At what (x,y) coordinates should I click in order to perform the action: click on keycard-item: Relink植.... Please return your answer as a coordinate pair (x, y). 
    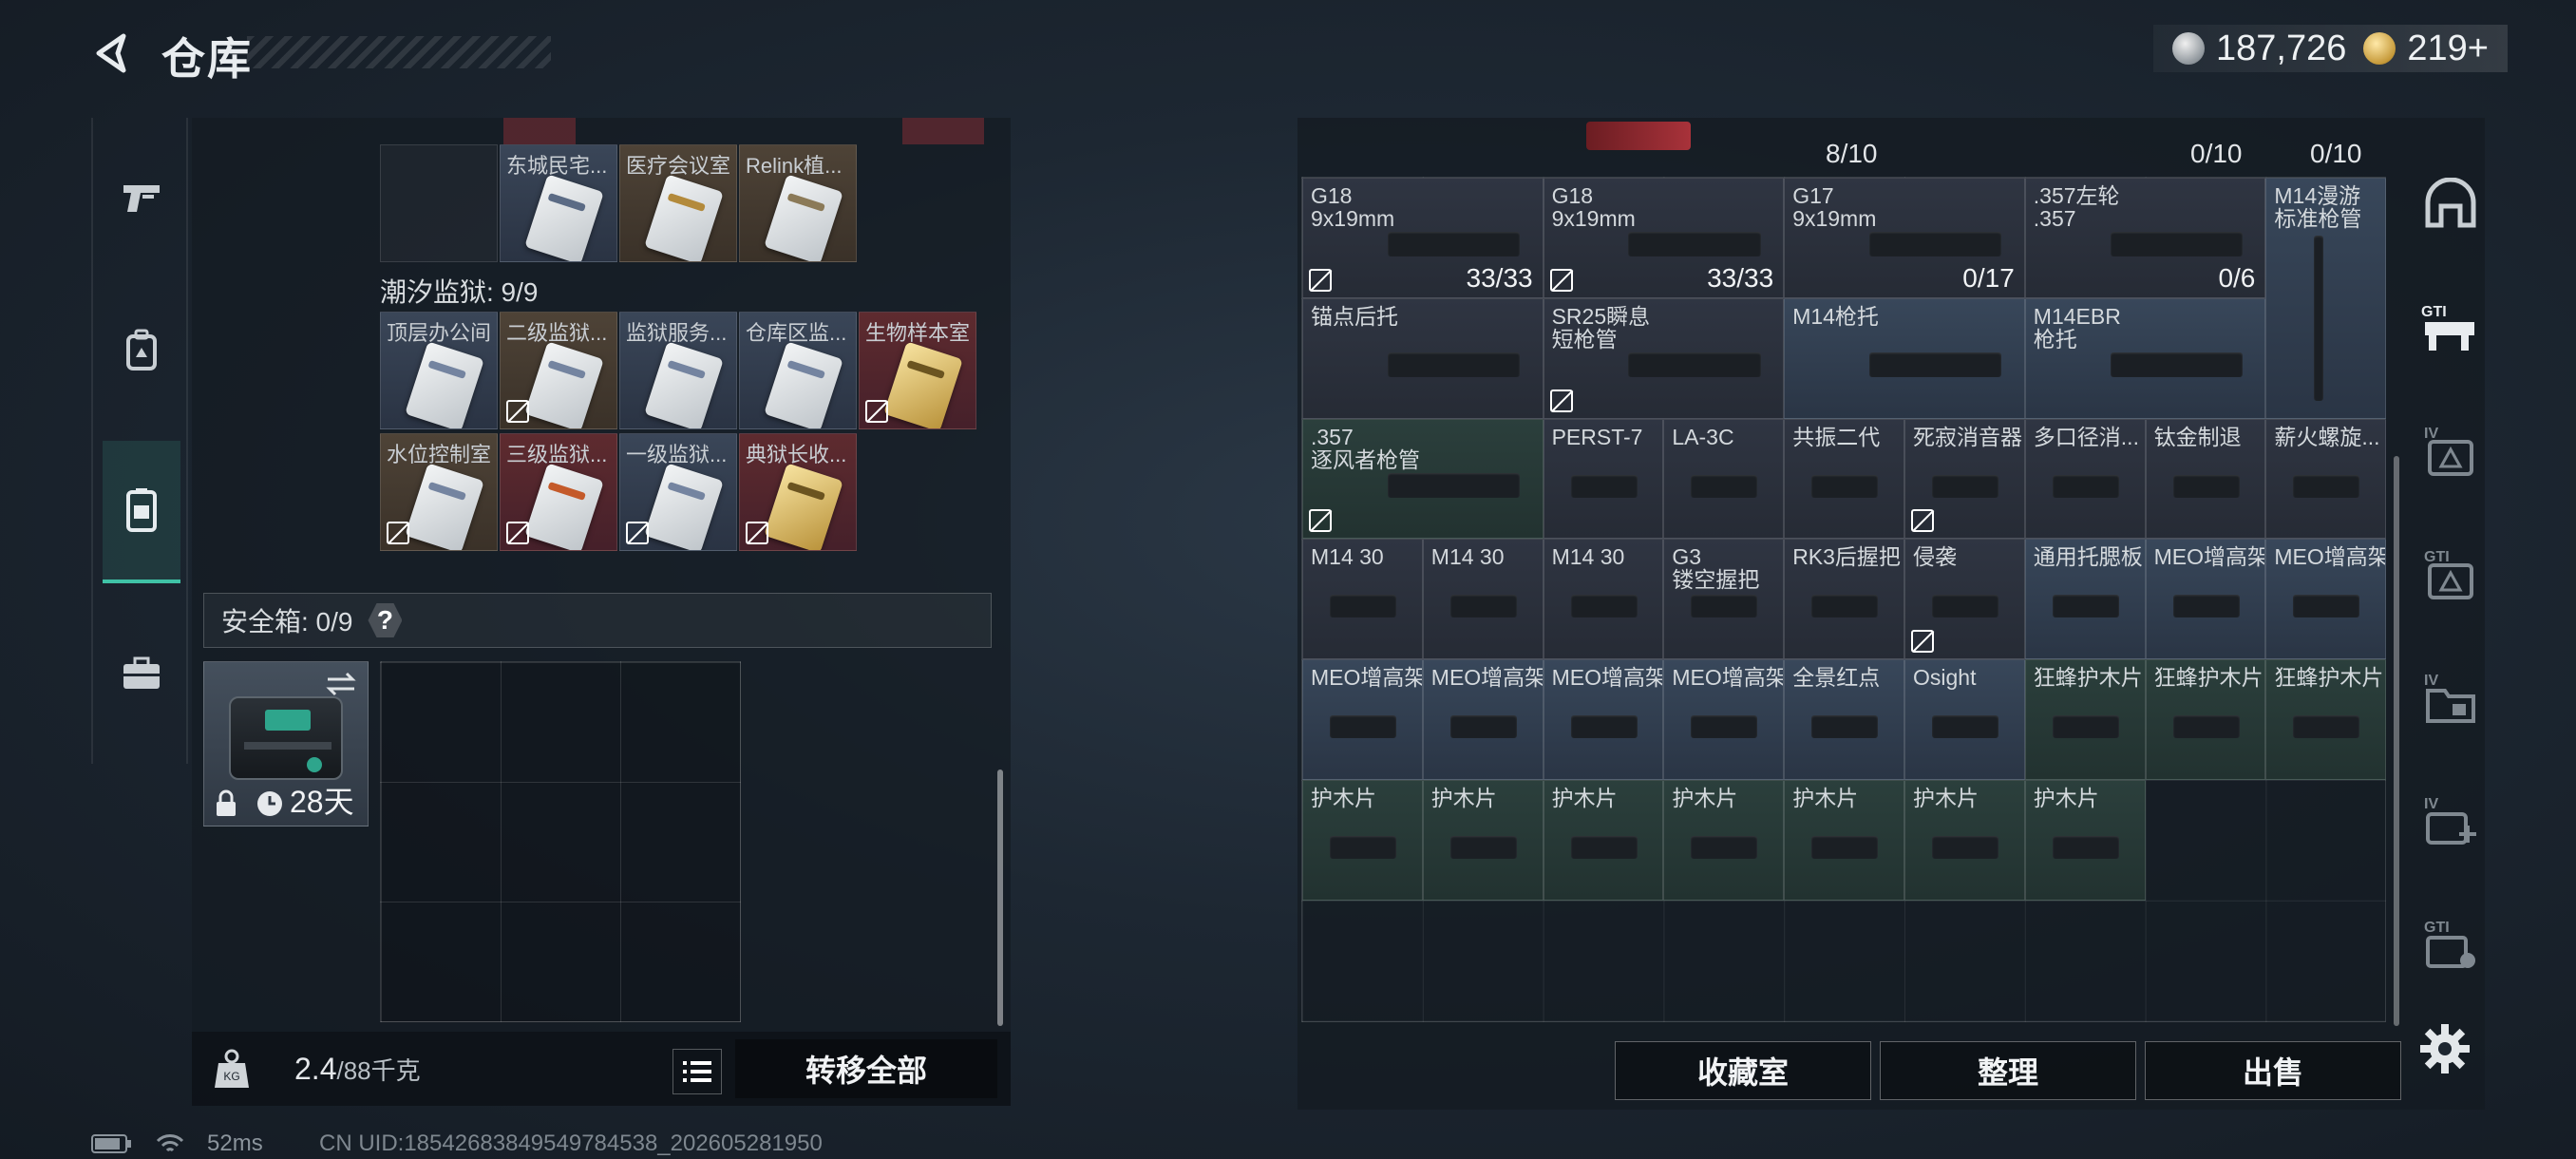
    Looking at the image, I should click on (798, 203).